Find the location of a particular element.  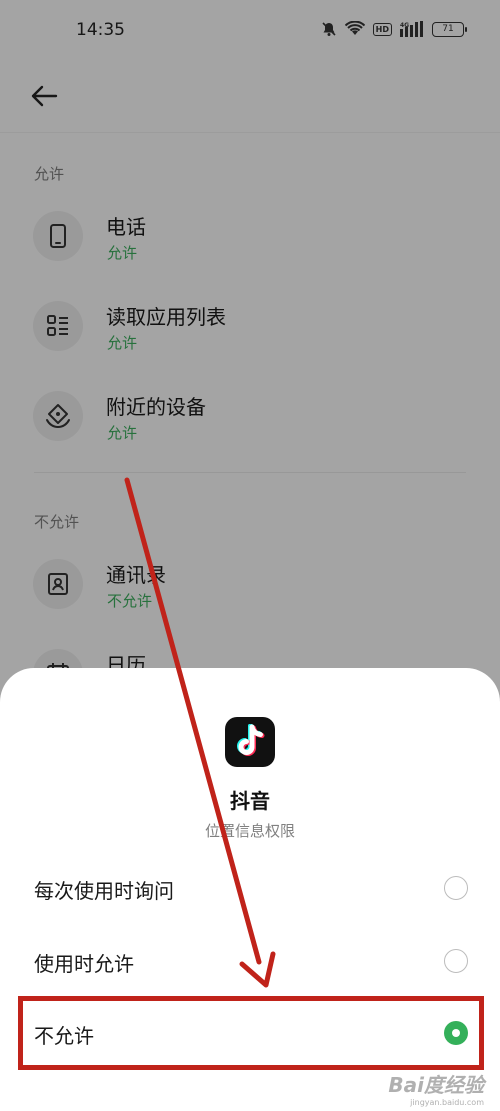

option-ask-every-time: 每次使用时询问 is located at coordinates (250, 888).